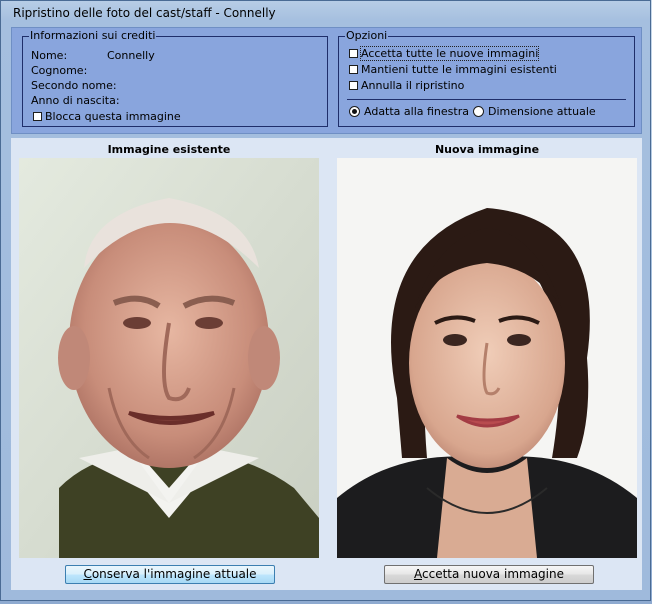 The width and height of the screenshot is (652, 604). Describe the element at coordinates (169, 149) in the screenshot. I see `existing-image-title: Immagine esistente` at that location.